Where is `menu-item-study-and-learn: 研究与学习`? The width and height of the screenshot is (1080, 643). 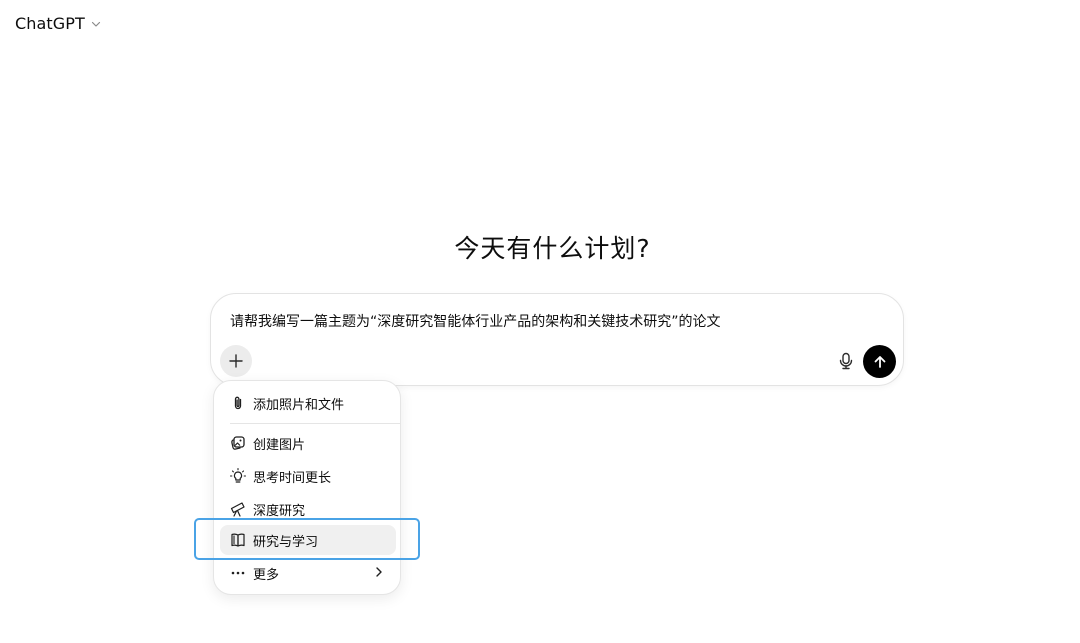
menu-item-study-and-learn: 研究与学习 is located at coordinates (308, 540).